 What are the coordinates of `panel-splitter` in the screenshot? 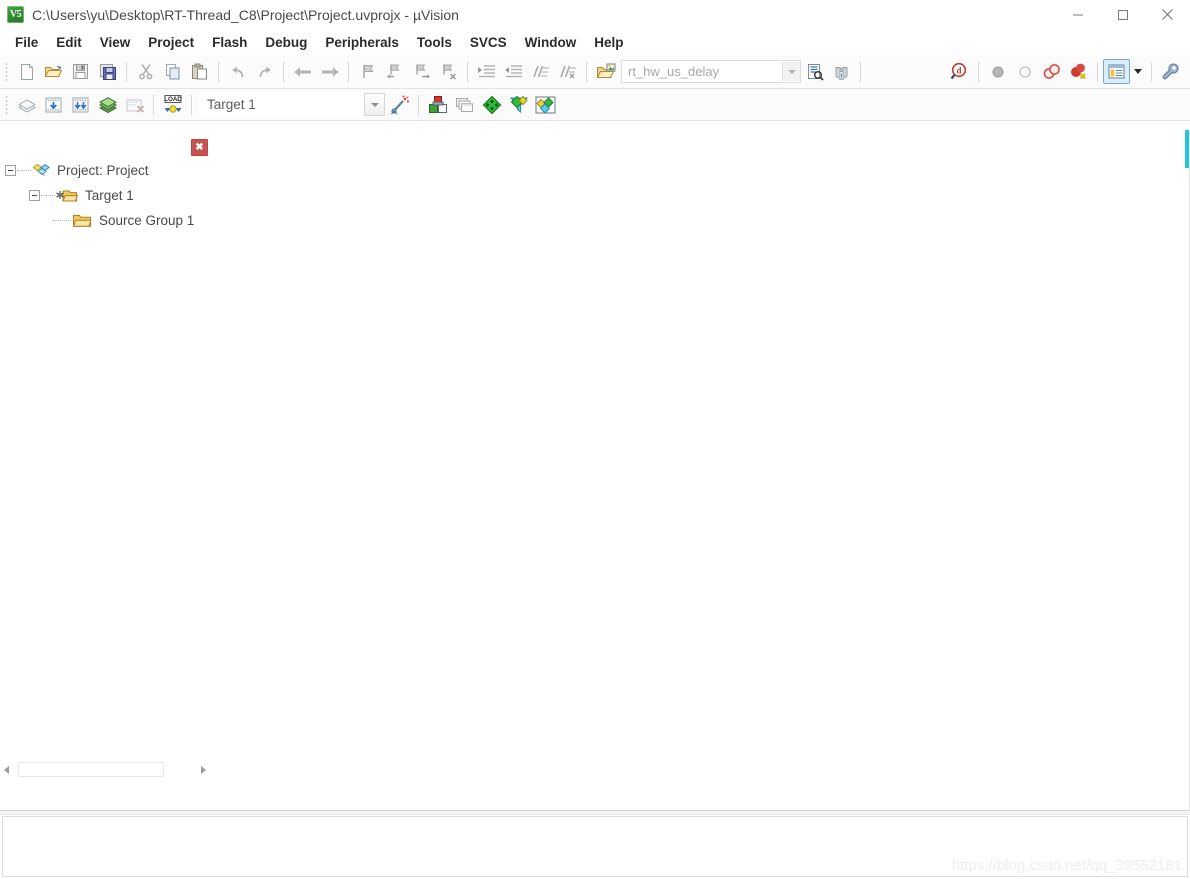 It's located at (595, 812).